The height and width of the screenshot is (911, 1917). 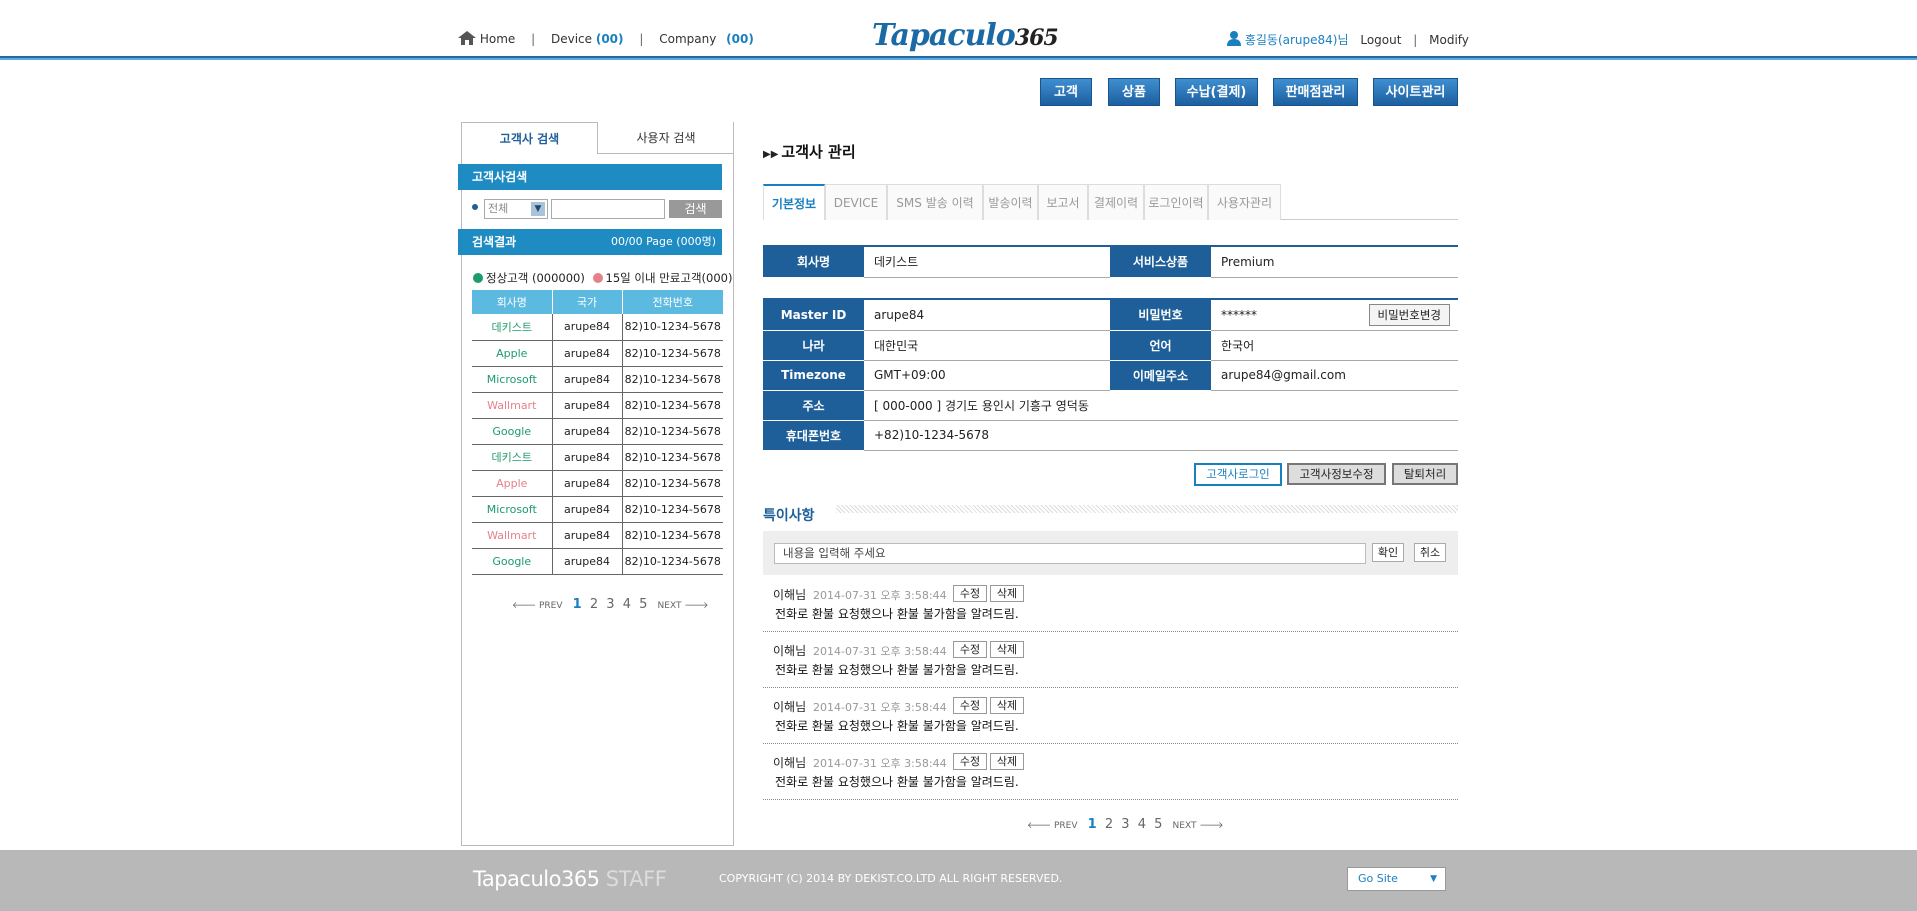 What do you see at coordinates (1176, 202) in the screenshot?
I see `tab-login: 로그인이력` at bounding box center [1176, 202].